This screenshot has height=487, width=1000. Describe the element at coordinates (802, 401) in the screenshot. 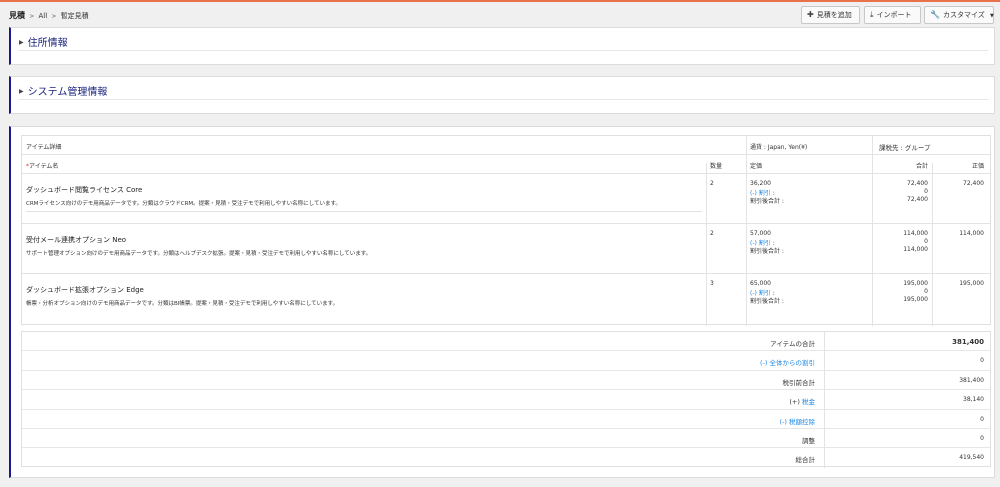

I see `tax-link: (+) 税金` at that location.